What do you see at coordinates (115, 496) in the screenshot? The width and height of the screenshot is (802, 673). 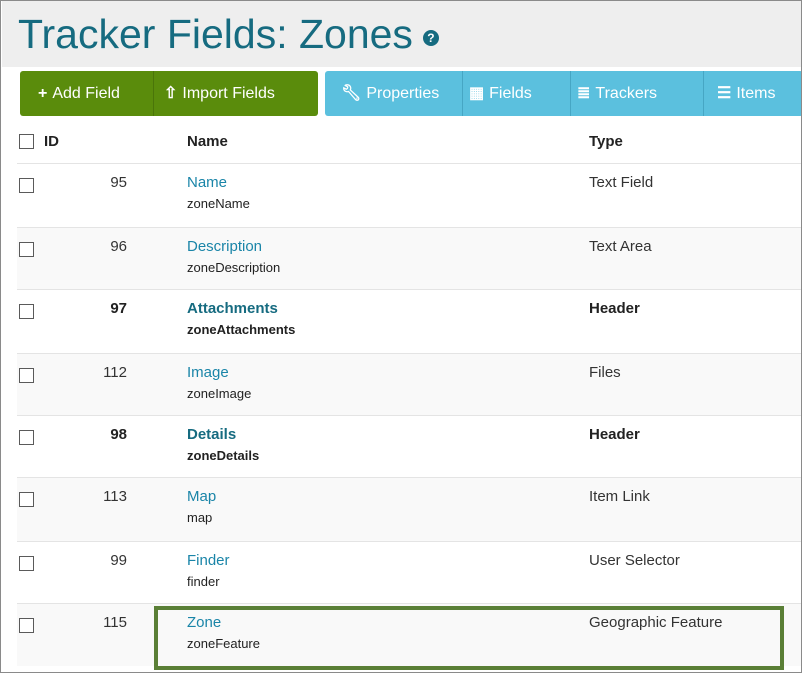 I see `field-id: 113` at bounding box center [115, 496].